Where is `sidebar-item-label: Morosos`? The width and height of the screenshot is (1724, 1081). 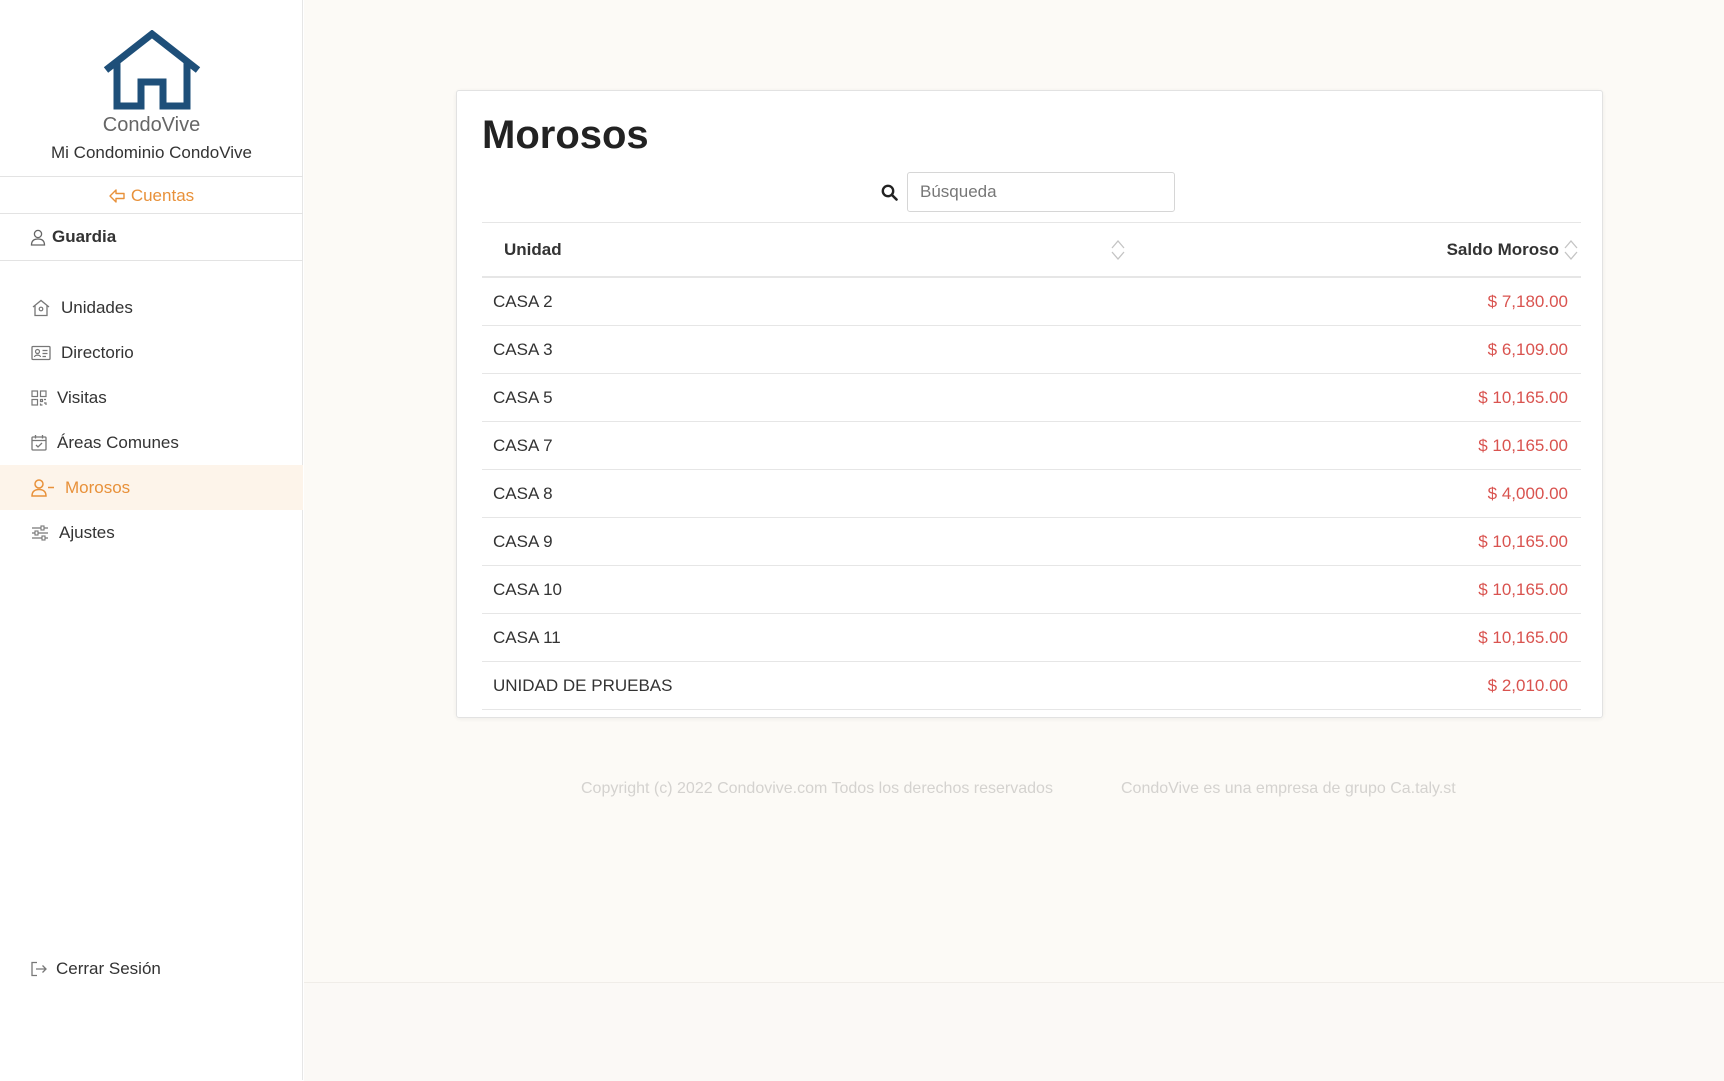 sidebar-item-label: Morosos is located at coordinates (98, 487).